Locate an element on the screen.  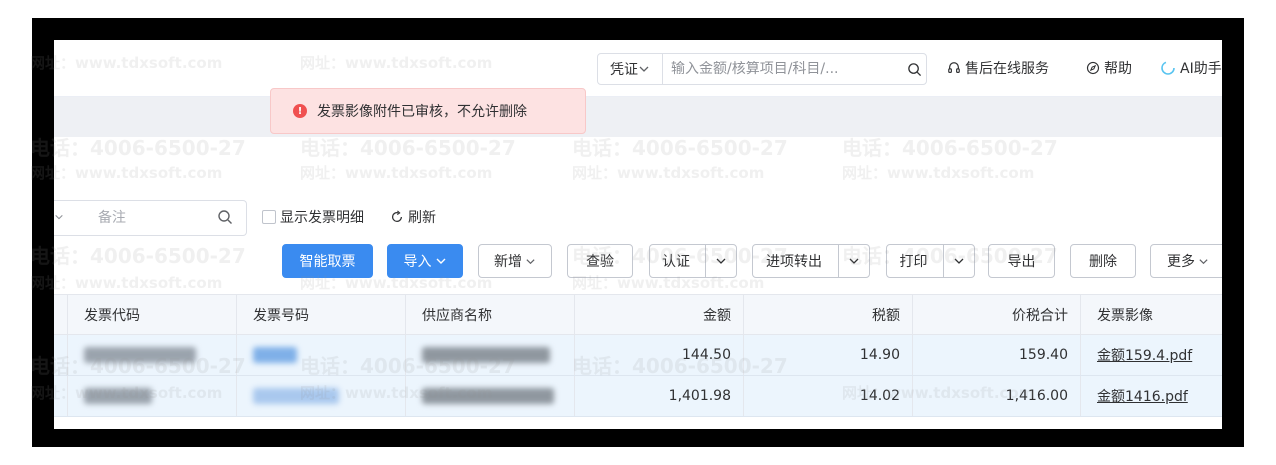
error-icon: ! is located at coordinates (300, 111).